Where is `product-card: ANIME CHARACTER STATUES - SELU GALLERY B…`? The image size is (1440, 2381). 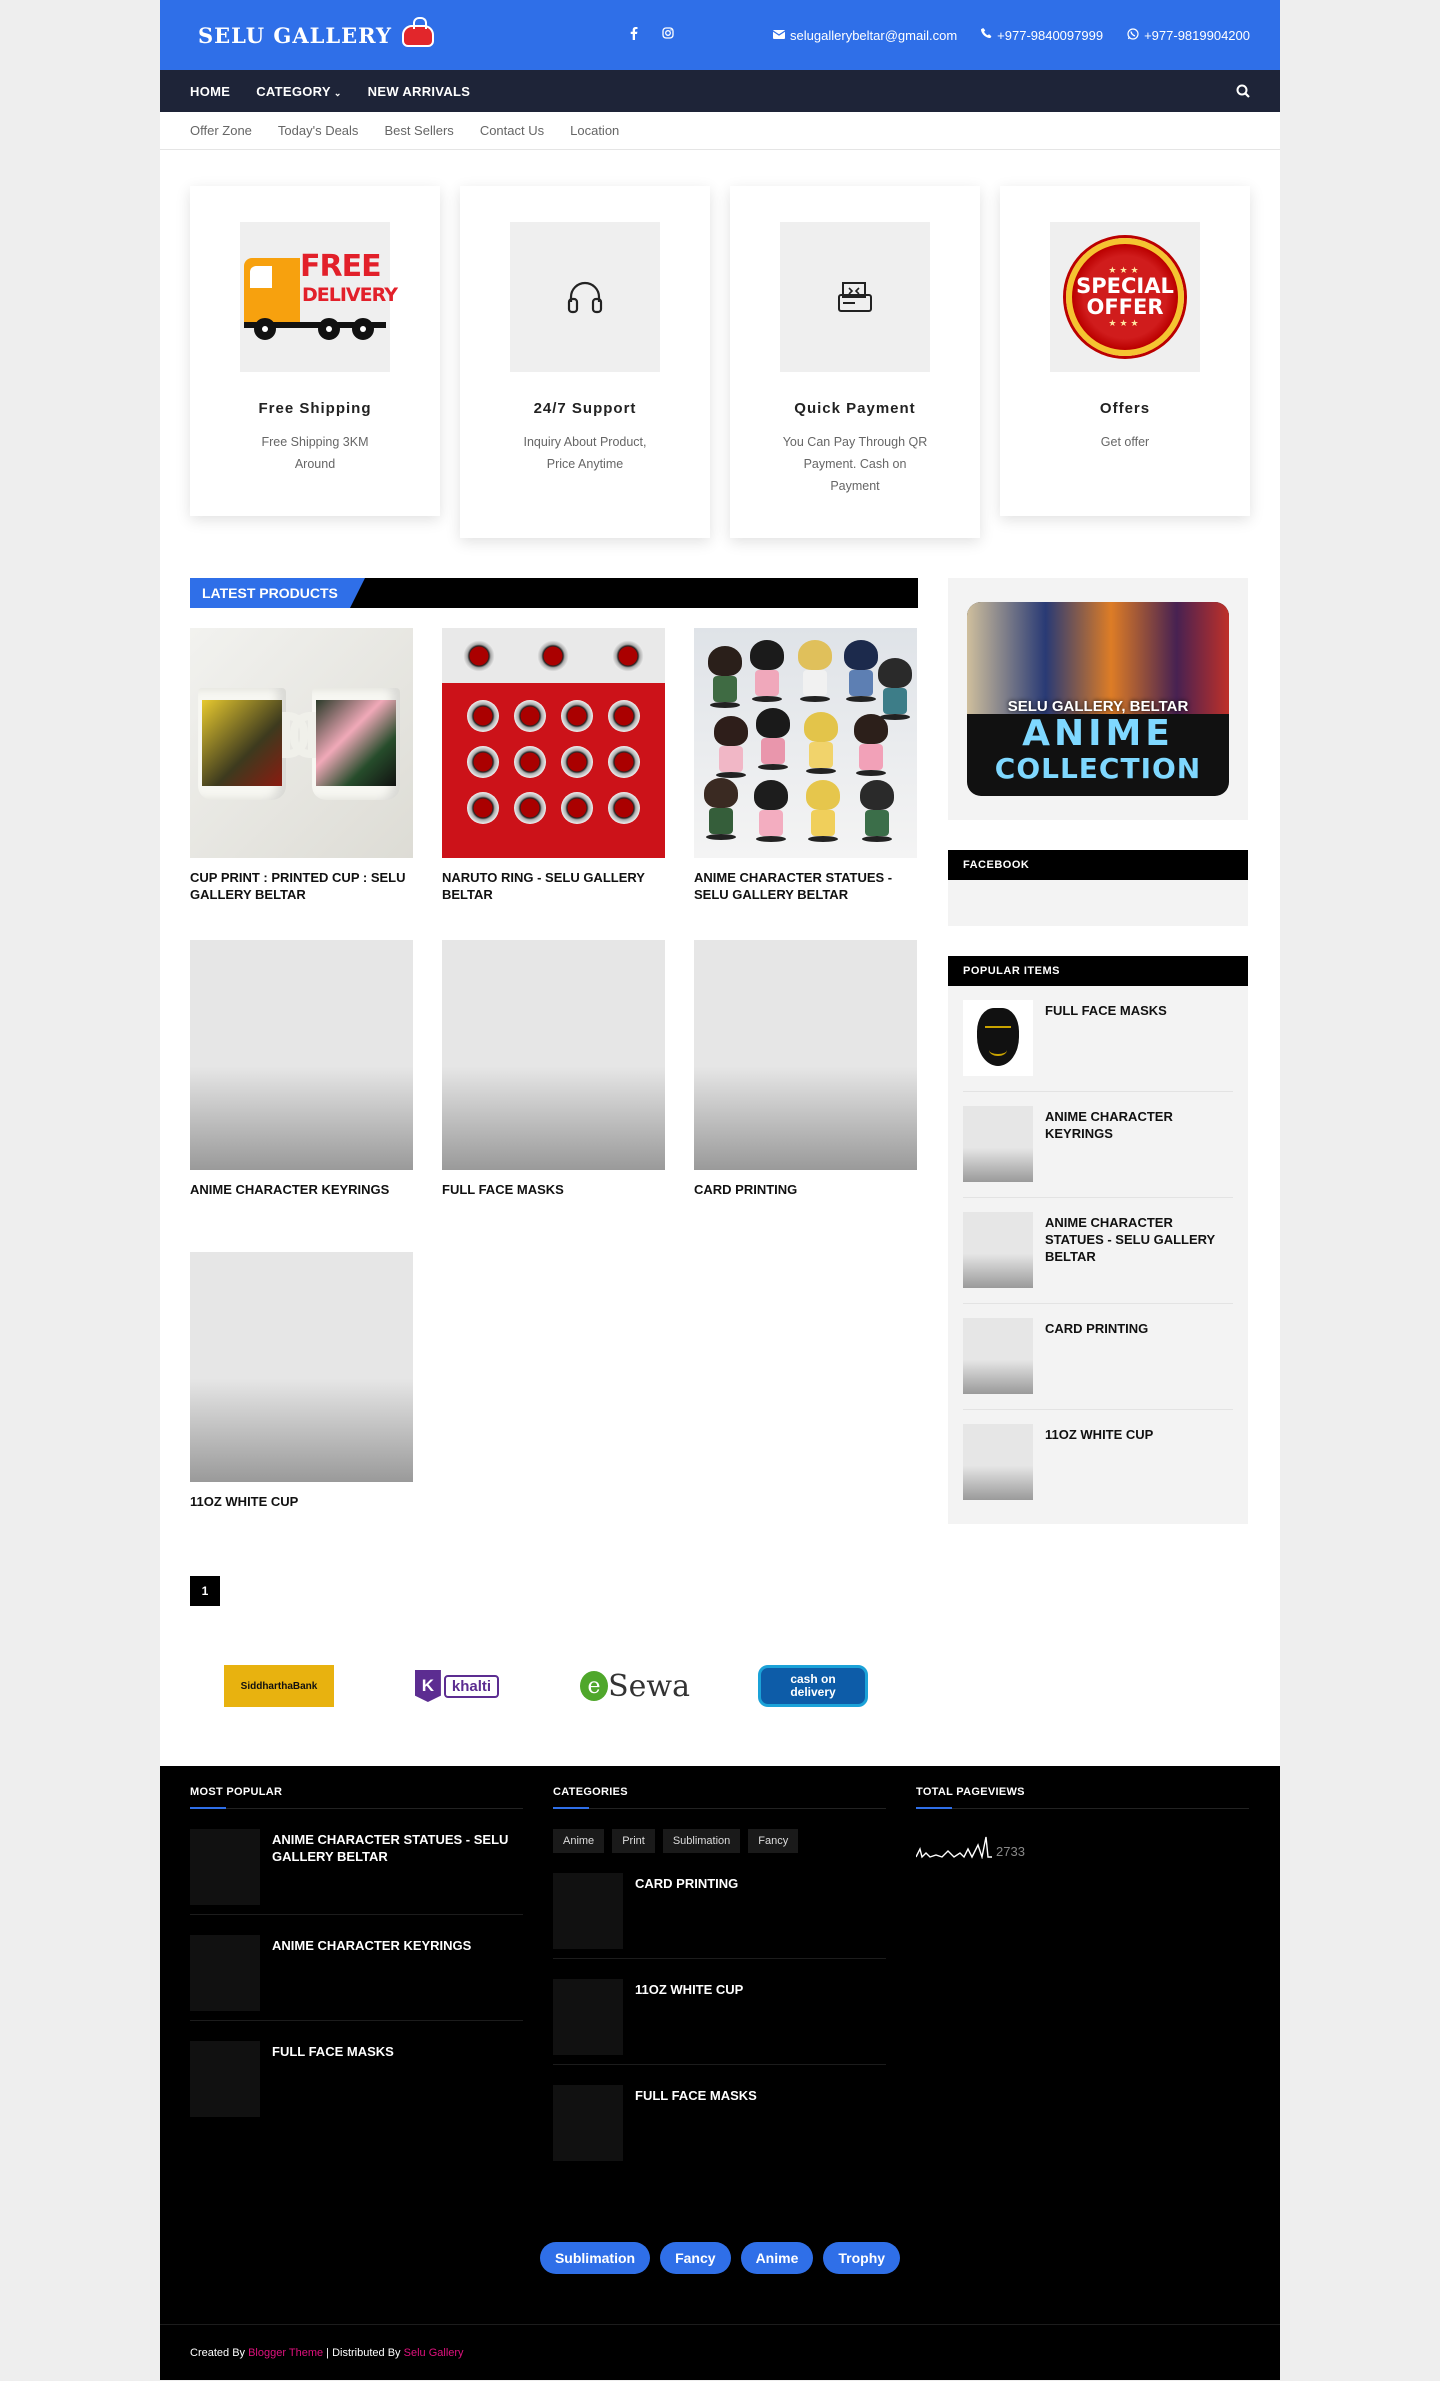
product-card: ANIME CHARACTER STATUES - SELU GALLERY B… is located at coordinates (805, 784).